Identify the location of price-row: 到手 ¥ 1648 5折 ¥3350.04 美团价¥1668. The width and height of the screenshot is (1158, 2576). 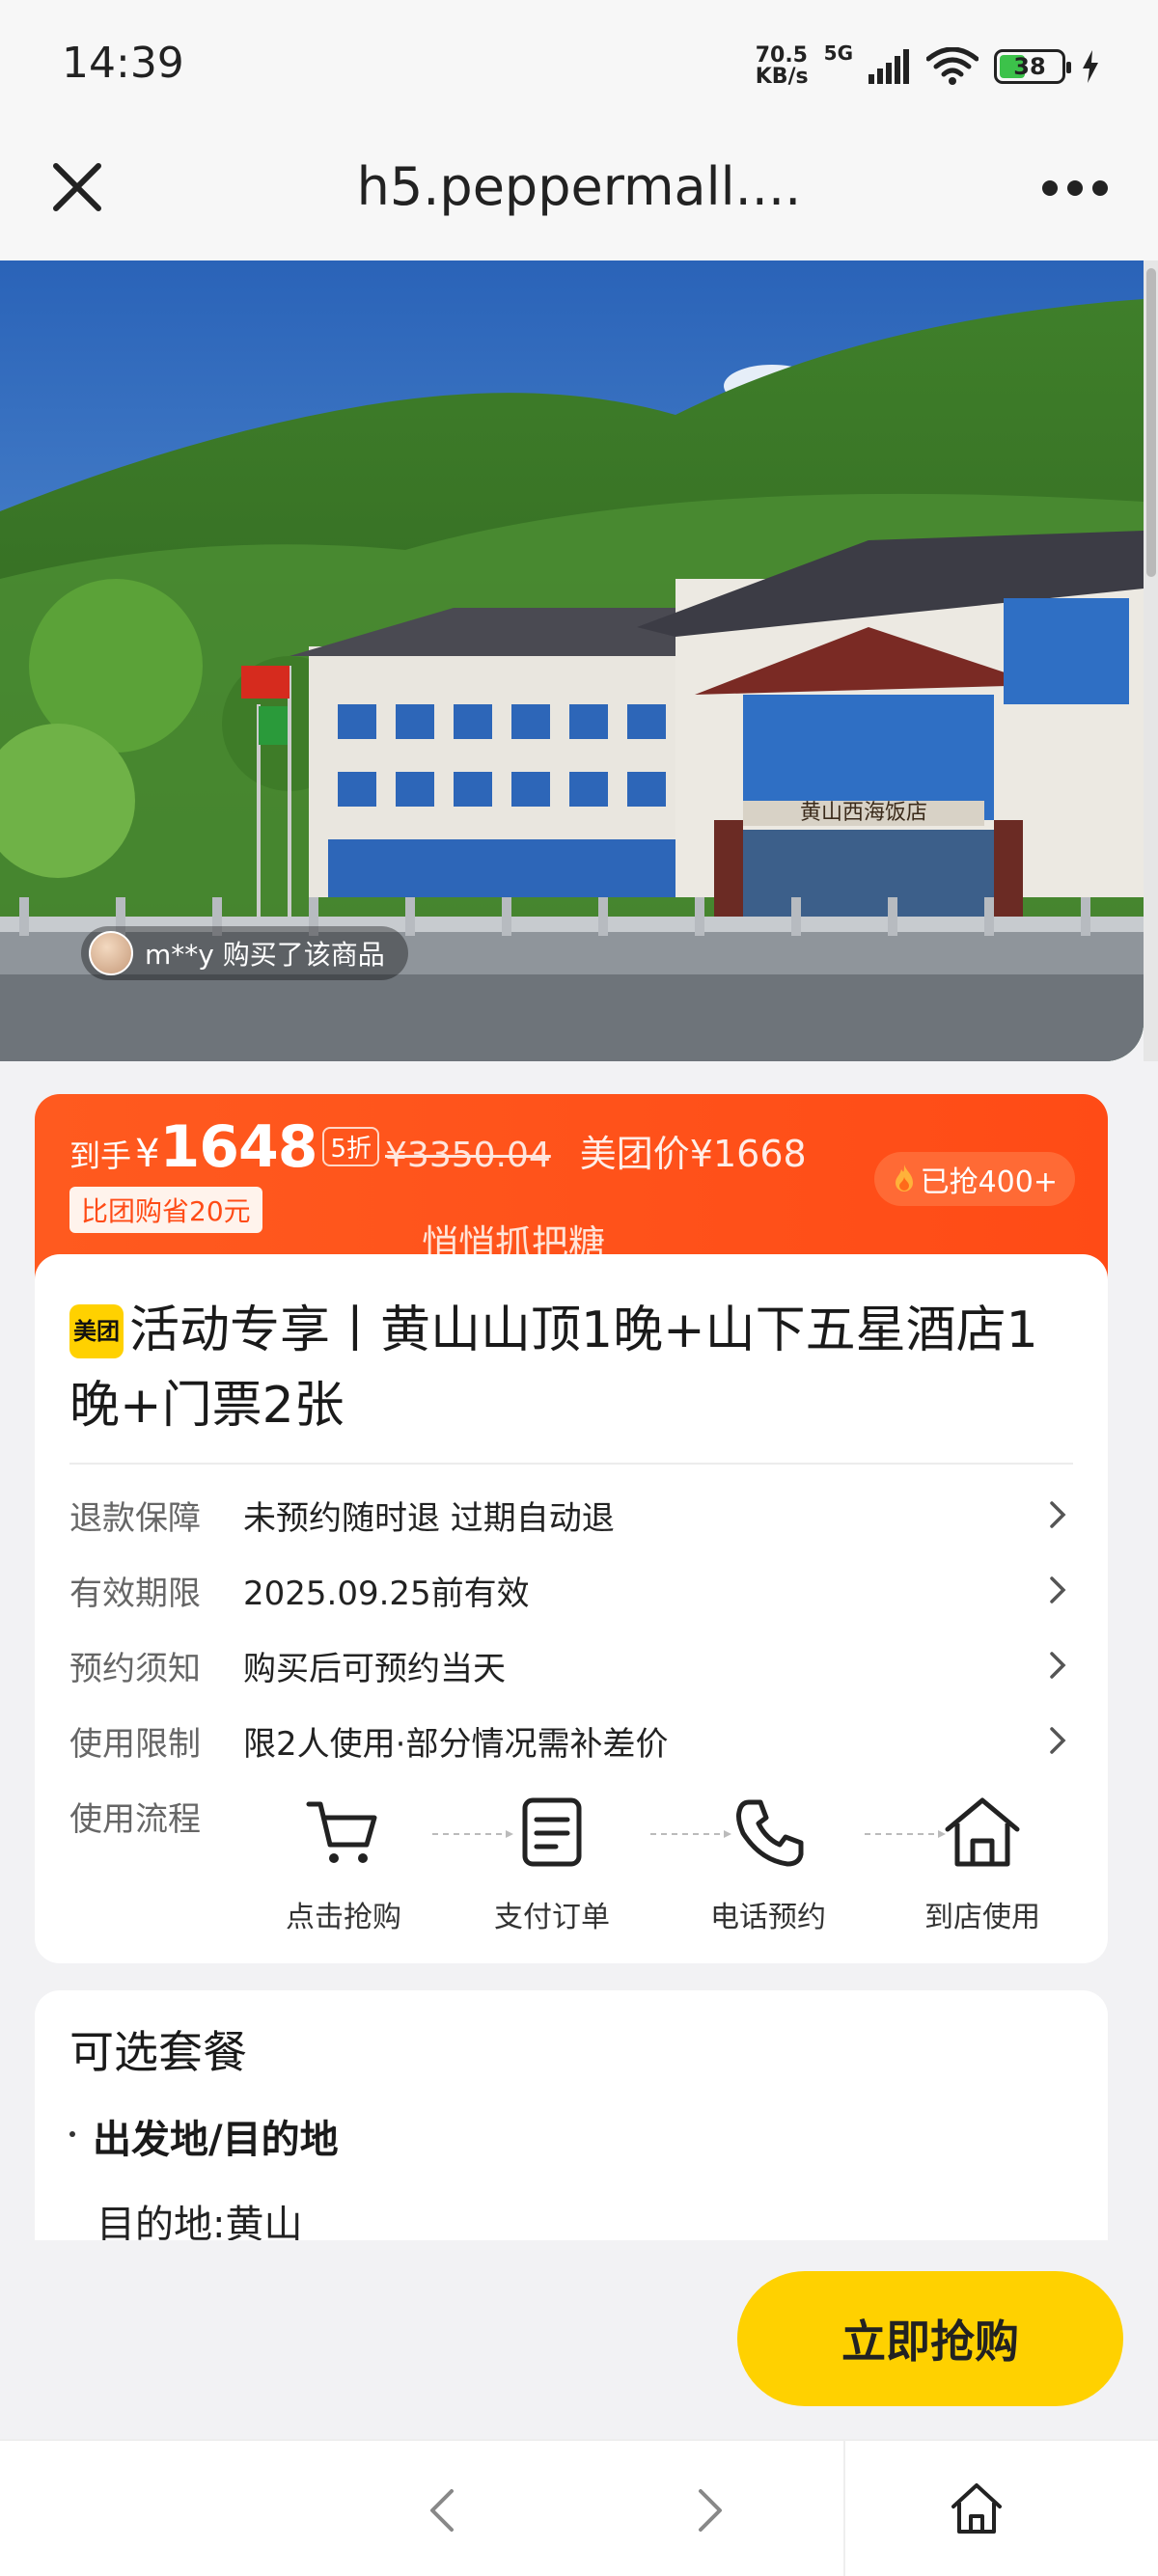
(438, 1147).